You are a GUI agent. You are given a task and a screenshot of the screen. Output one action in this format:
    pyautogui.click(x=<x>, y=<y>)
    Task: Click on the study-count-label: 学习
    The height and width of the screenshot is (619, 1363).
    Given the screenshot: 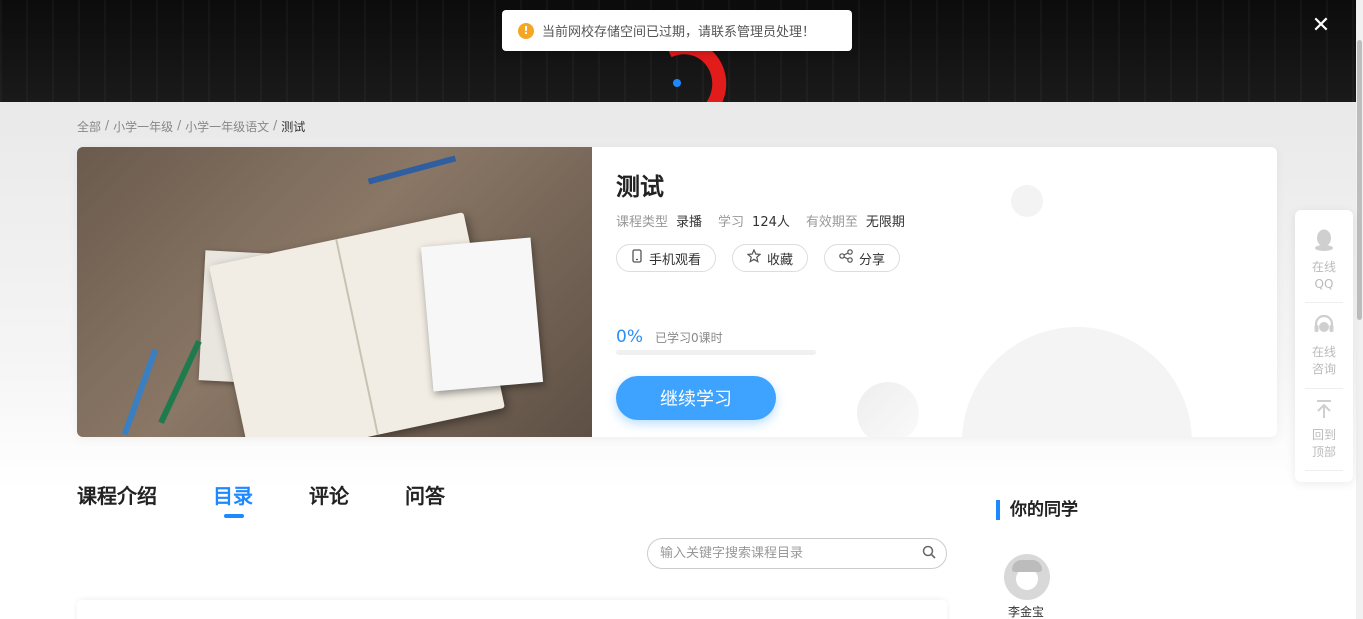 What is the action you would take?
    pyautogui.click(x=731, y=222)
    